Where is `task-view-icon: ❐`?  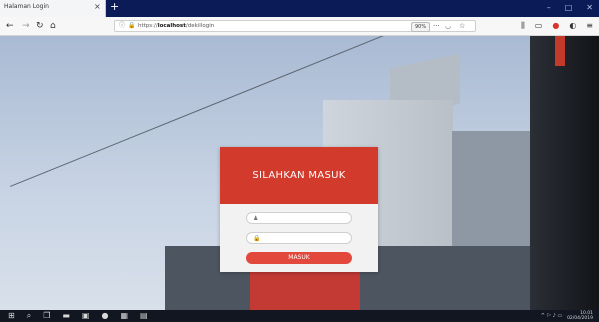
task-view-icon: ❐ is located at coordinates (46, 316).